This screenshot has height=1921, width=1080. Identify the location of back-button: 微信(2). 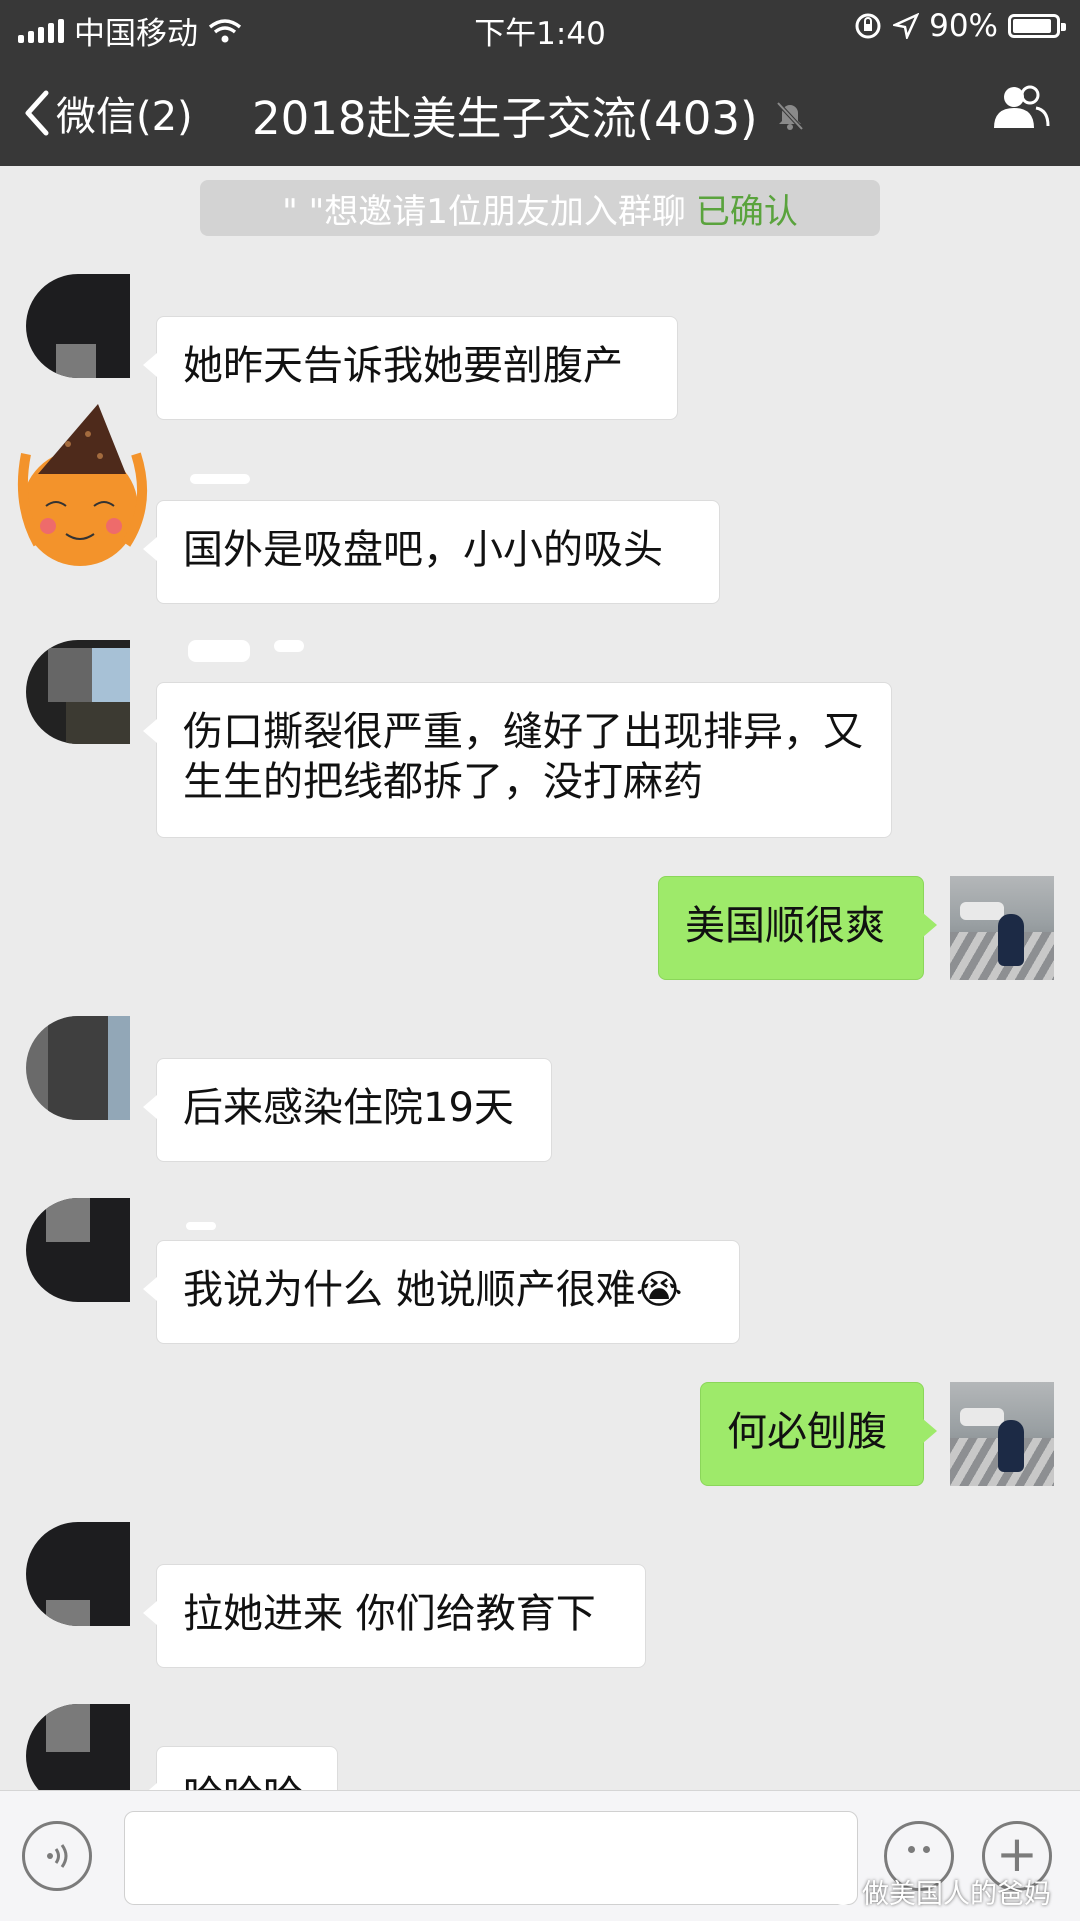
(107, 113).